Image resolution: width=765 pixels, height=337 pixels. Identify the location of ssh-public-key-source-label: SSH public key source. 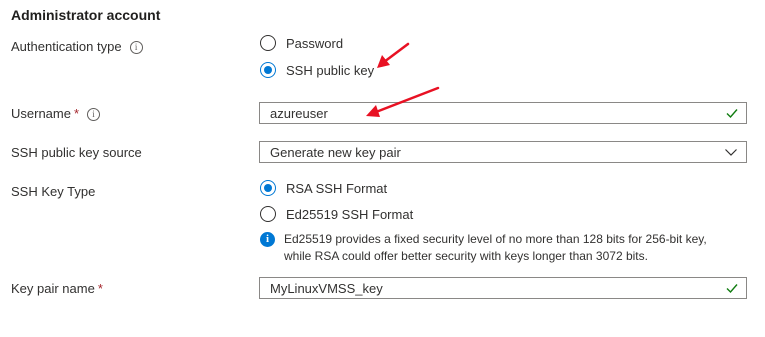
(76, 152).